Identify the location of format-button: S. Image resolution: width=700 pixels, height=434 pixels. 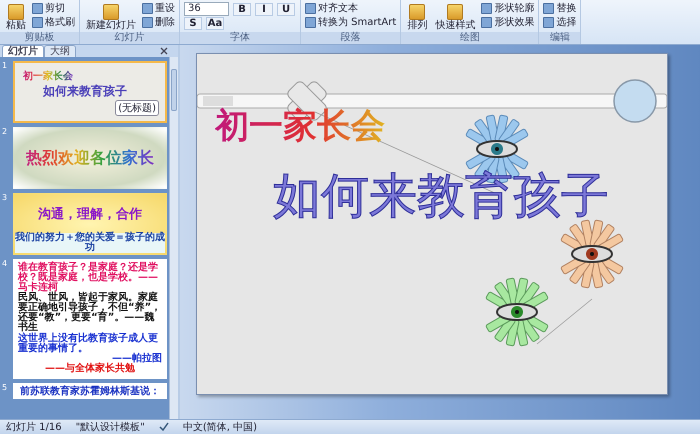
(193, 23).